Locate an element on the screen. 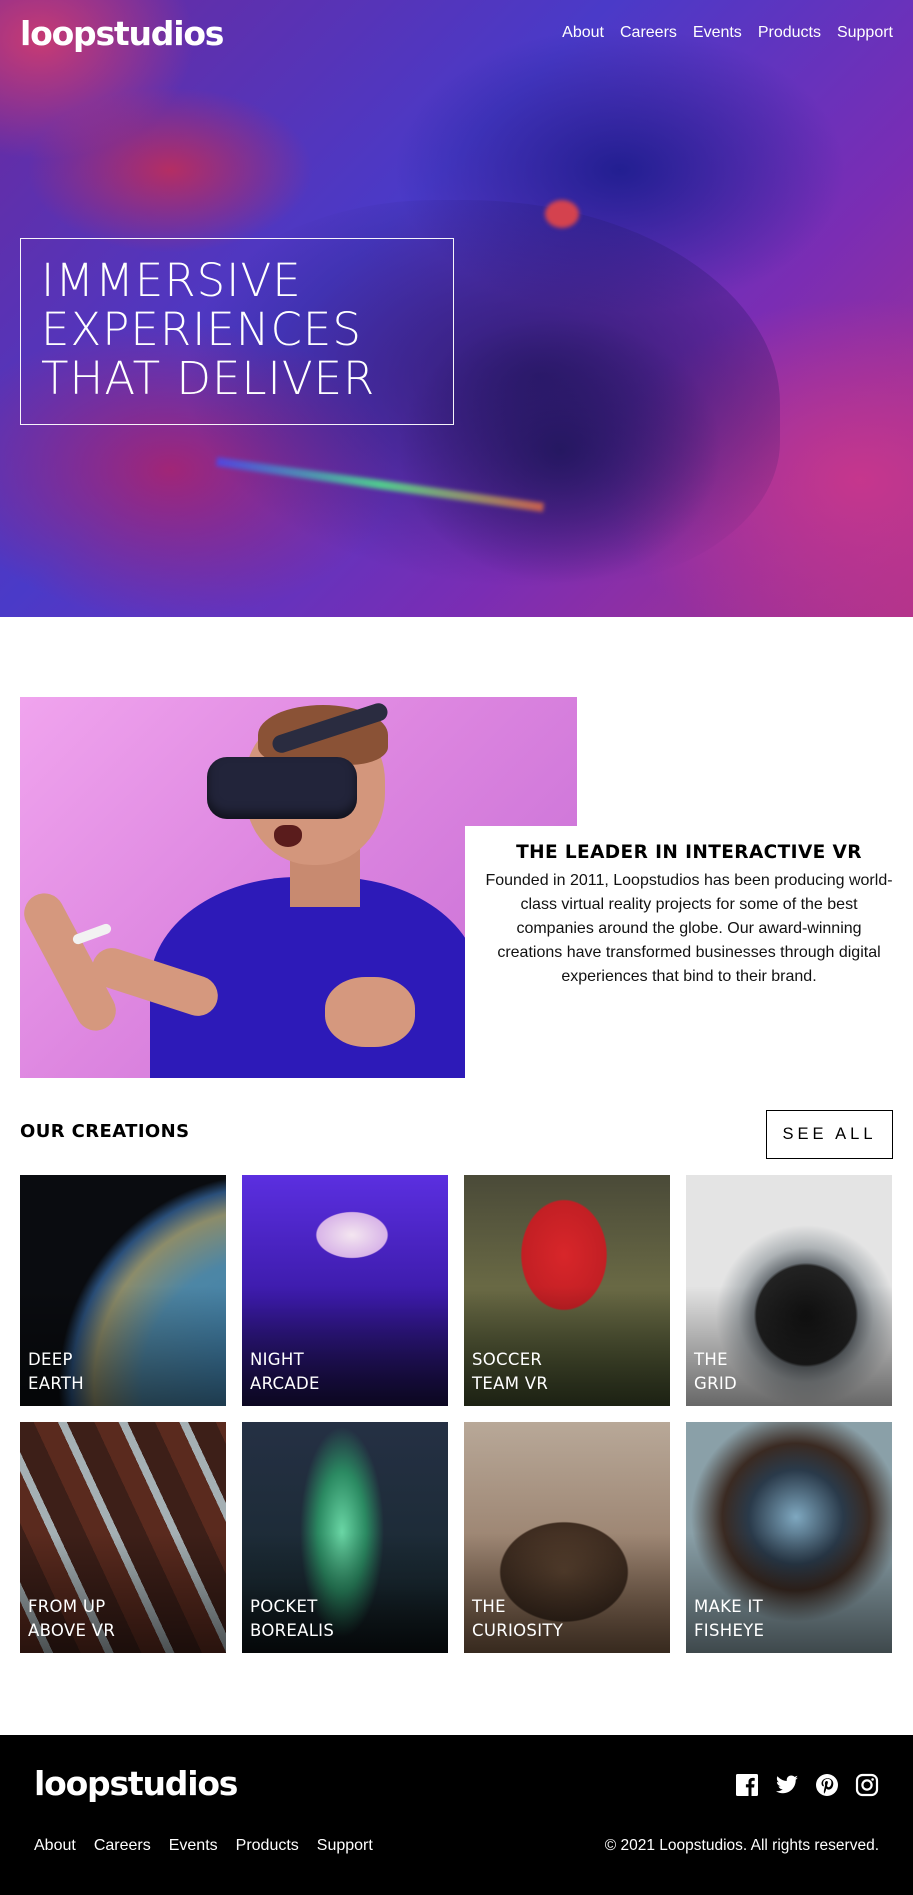  hero-headline-line: EXPERIENCES is located at coordinates (201, 329).